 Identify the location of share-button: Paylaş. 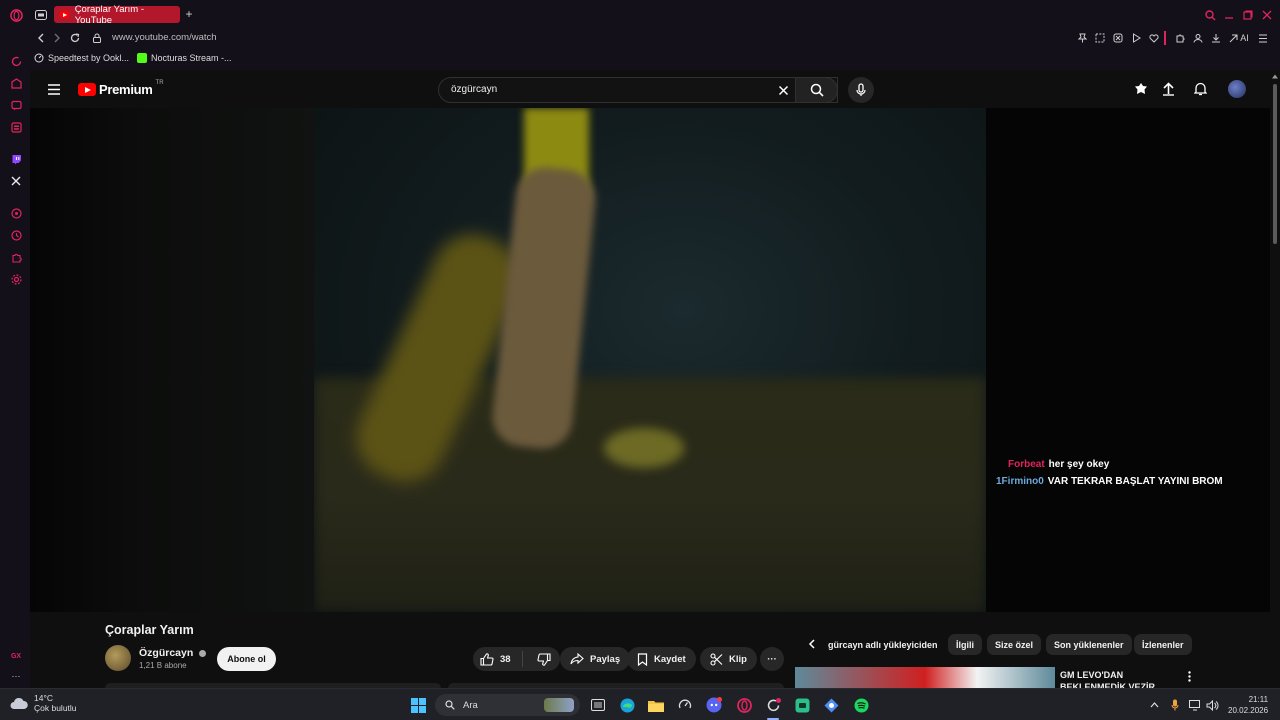
(595, 659).